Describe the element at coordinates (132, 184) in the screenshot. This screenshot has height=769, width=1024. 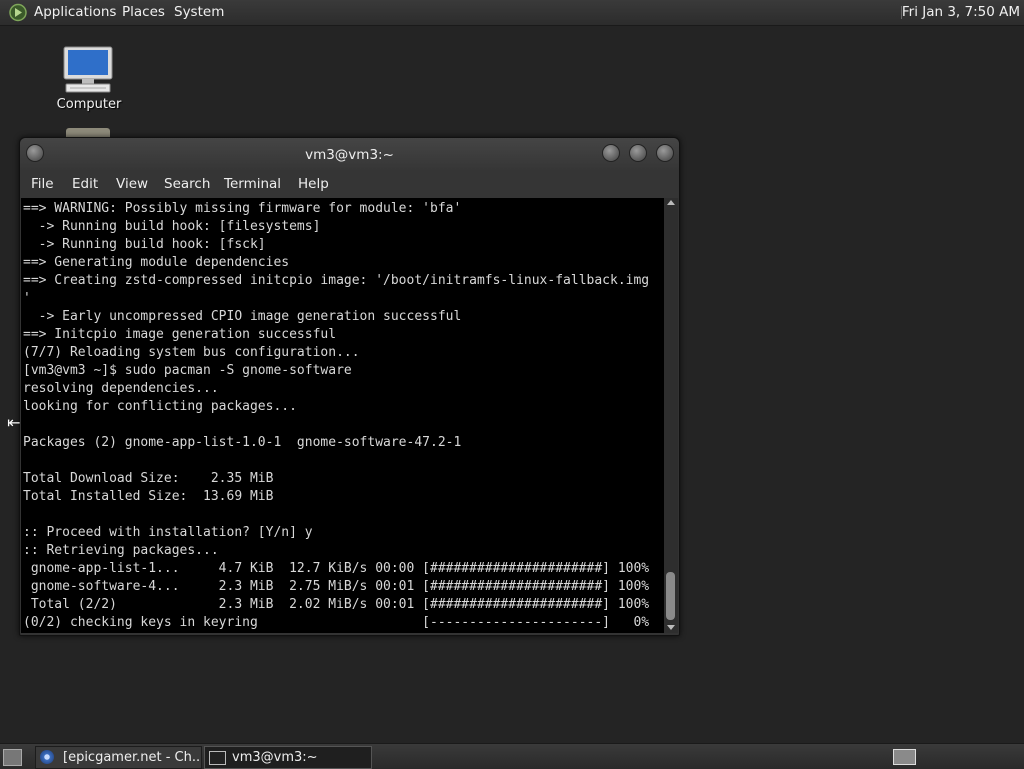
I see `menu-view: View` at that location.